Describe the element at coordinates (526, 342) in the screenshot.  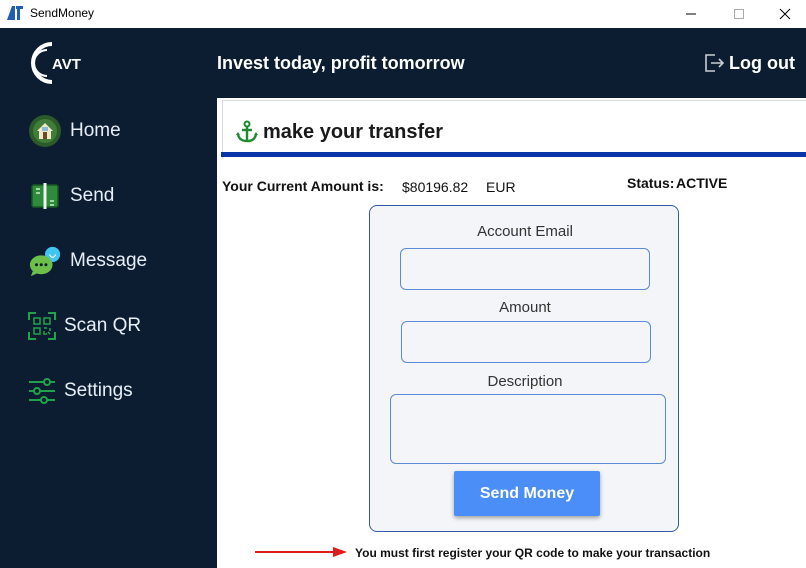
I see `amount-field` at that location.